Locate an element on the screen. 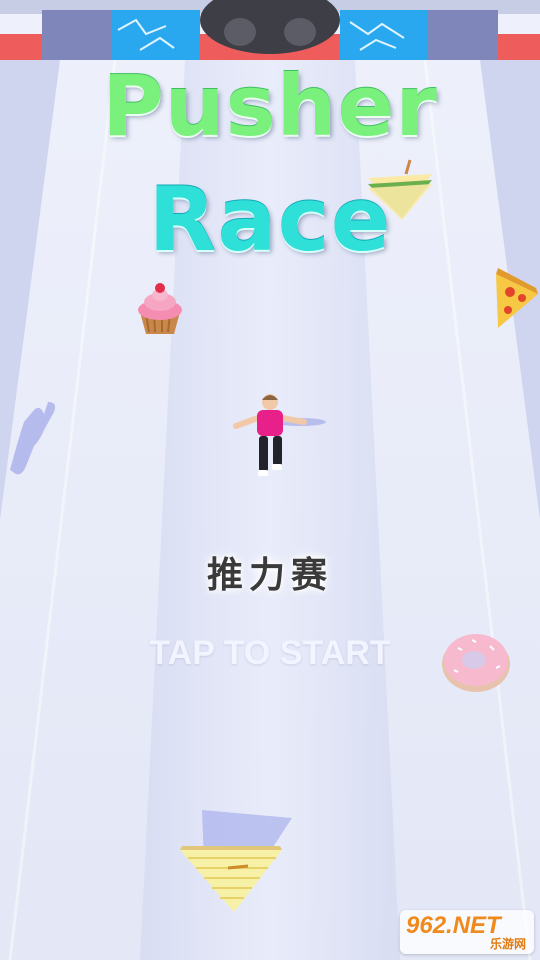 The image size is (540, 960). game-subtitle: 推力赛 is located at coordinates (269, 575).